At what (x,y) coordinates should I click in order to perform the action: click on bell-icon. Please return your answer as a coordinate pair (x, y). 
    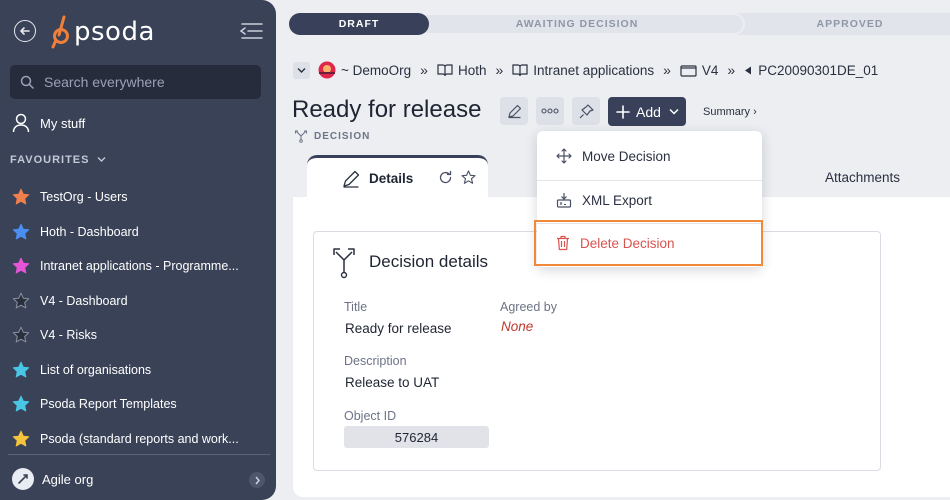
    Looking at the image, I should click on (586, 110).